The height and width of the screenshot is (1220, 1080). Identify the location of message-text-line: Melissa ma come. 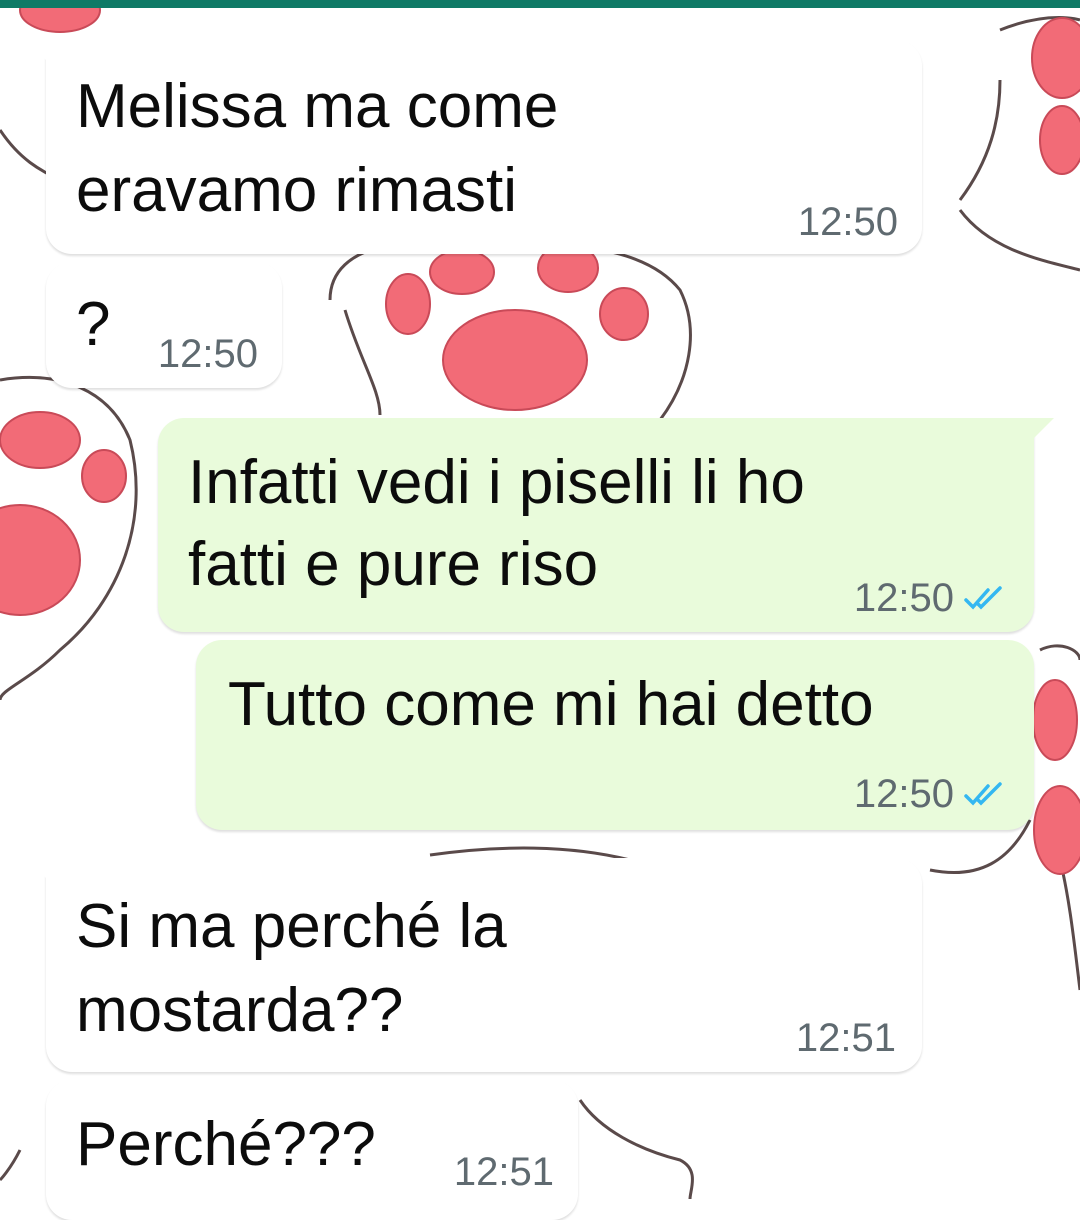
(317, 106).